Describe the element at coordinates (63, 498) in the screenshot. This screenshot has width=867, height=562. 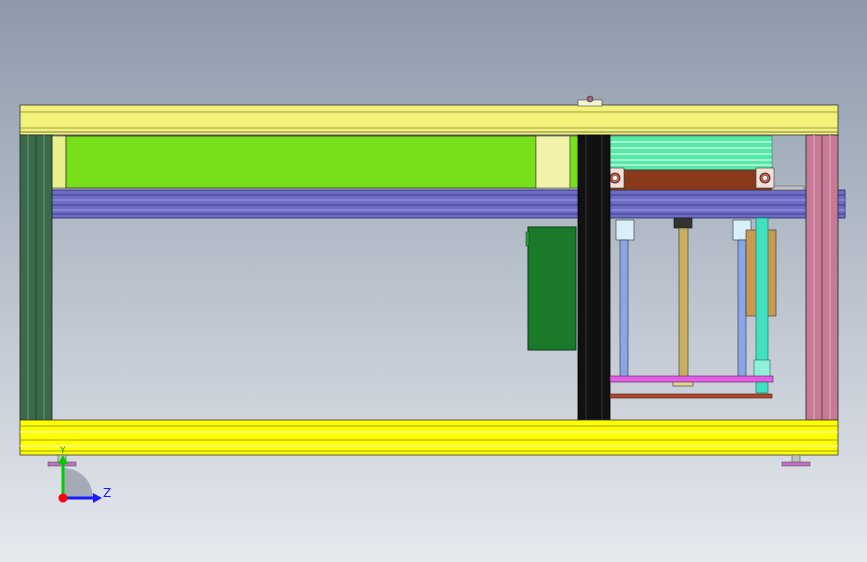
I see `origin-point-icon` at that location.